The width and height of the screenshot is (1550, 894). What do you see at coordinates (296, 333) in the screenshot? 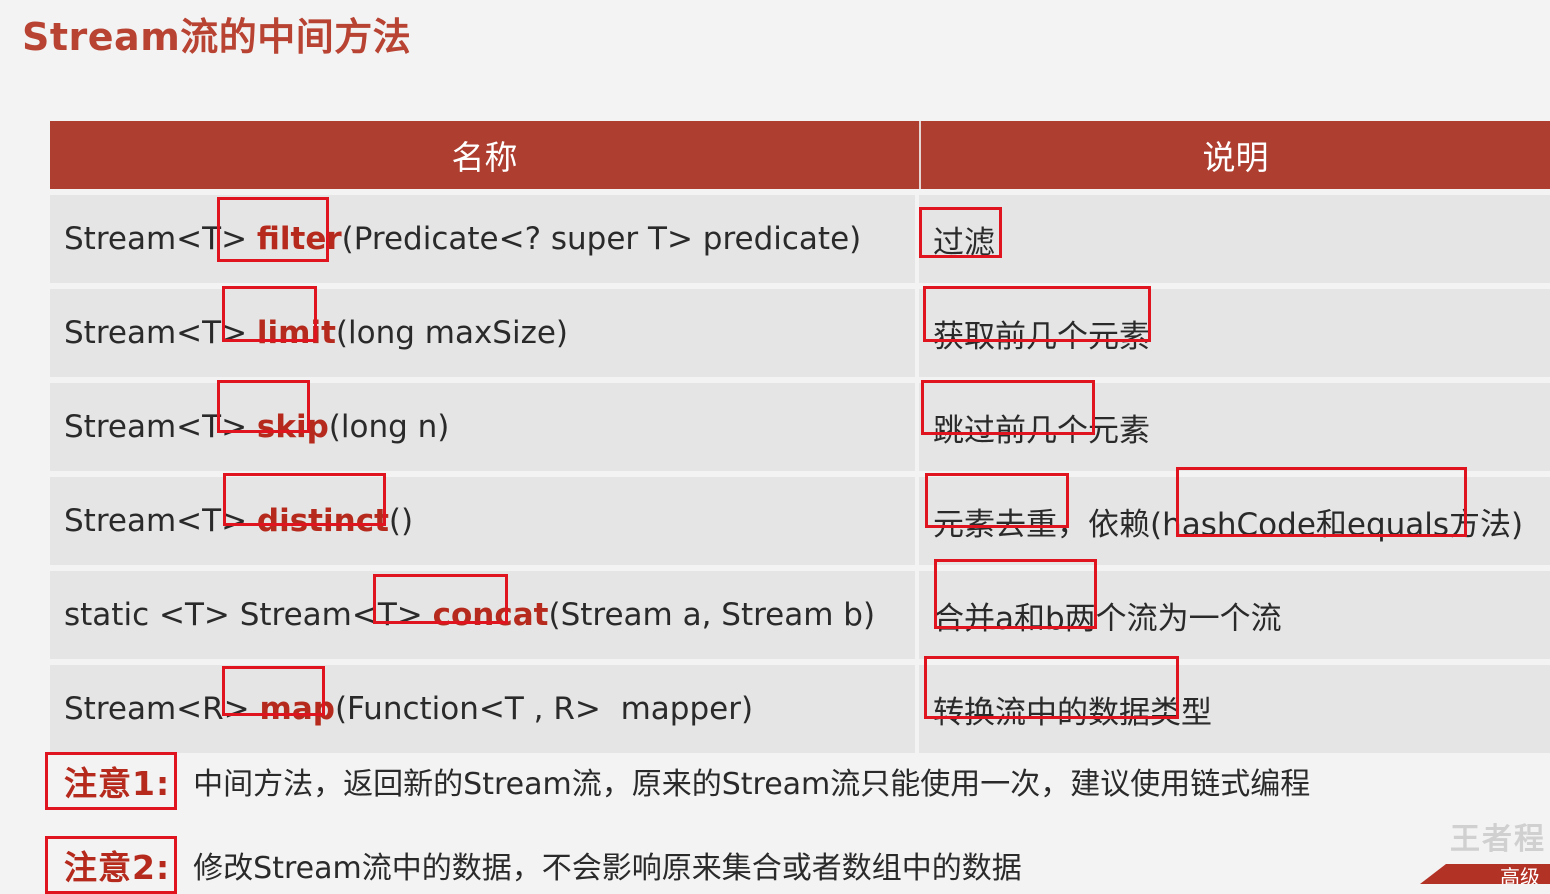
I see `method-name: limit` at bounding box center [296, 333].